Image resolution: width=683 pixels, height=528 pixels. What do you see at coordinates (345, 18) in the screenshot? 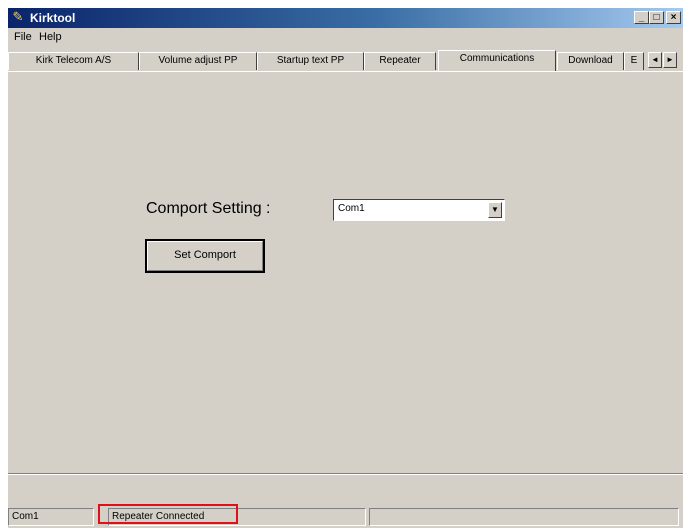
I see `title-bar: ✎ Kirktool _ □ ×` at bounding box center [345, 18].